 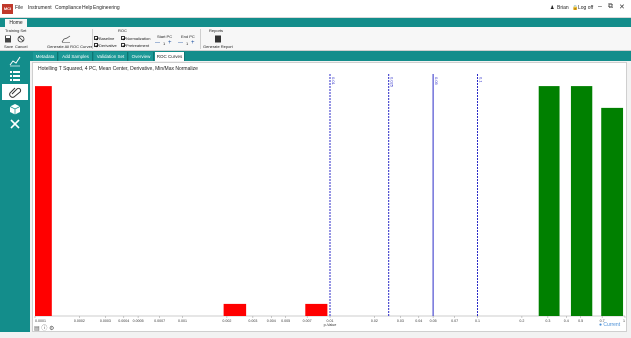 I want to click on x-axis-label: p-Value, so click(x=330, y=325).